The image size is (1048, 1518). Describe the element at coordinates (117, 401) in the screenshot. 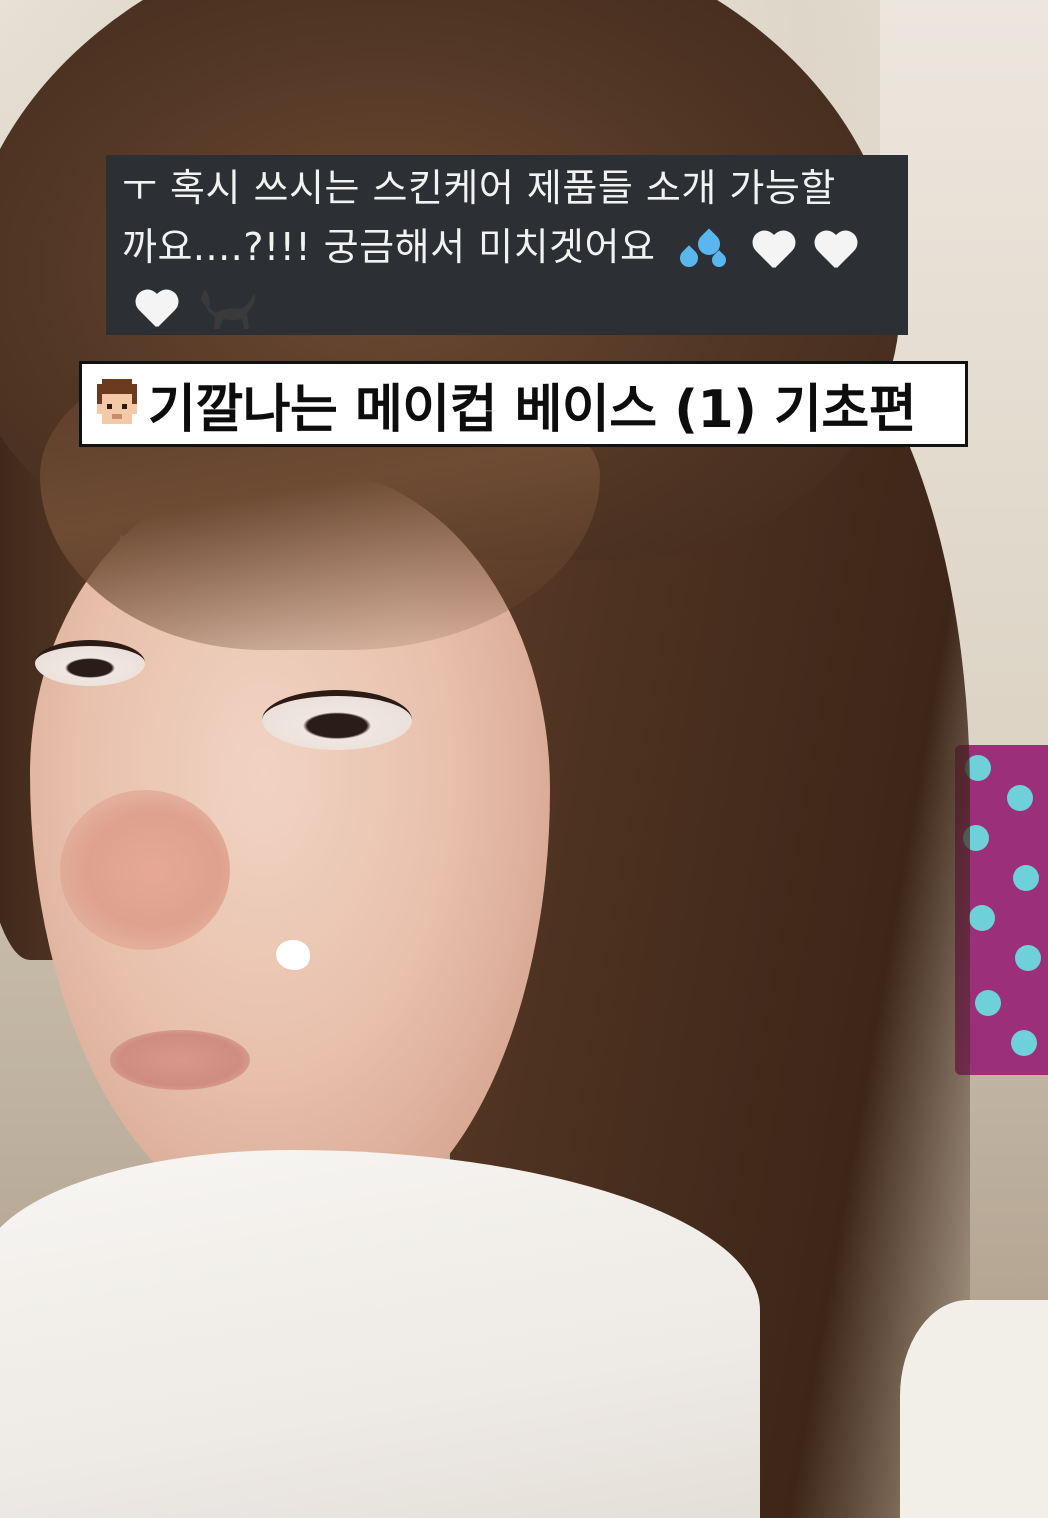

I see `man-face-icon` at that location.